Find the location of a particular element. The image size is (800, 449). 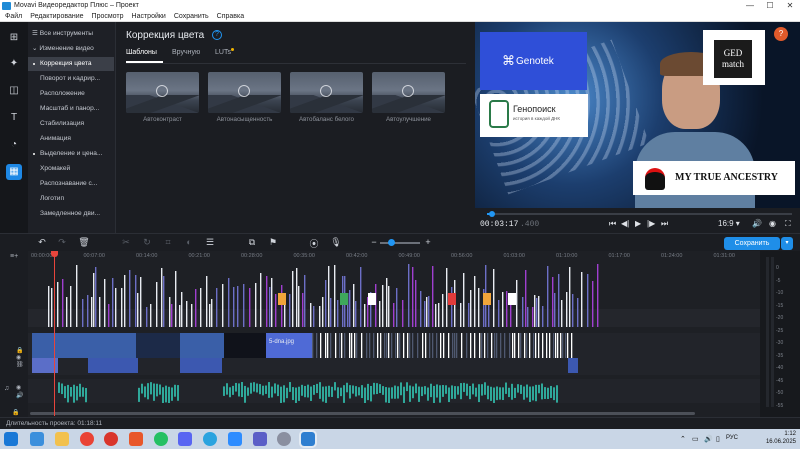

app-icon is located at coordinates (284, 439).